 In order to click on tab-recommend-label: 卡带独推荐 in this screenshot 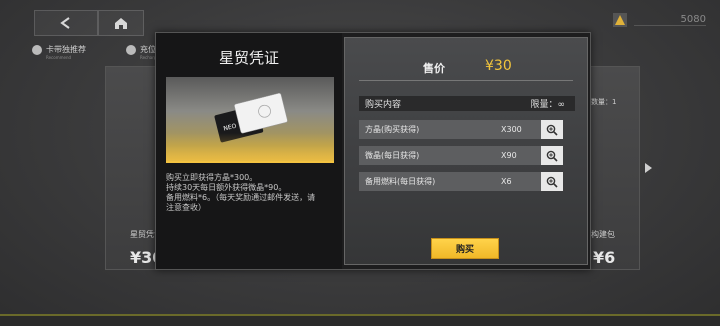, I will do `click(66, 49)`.